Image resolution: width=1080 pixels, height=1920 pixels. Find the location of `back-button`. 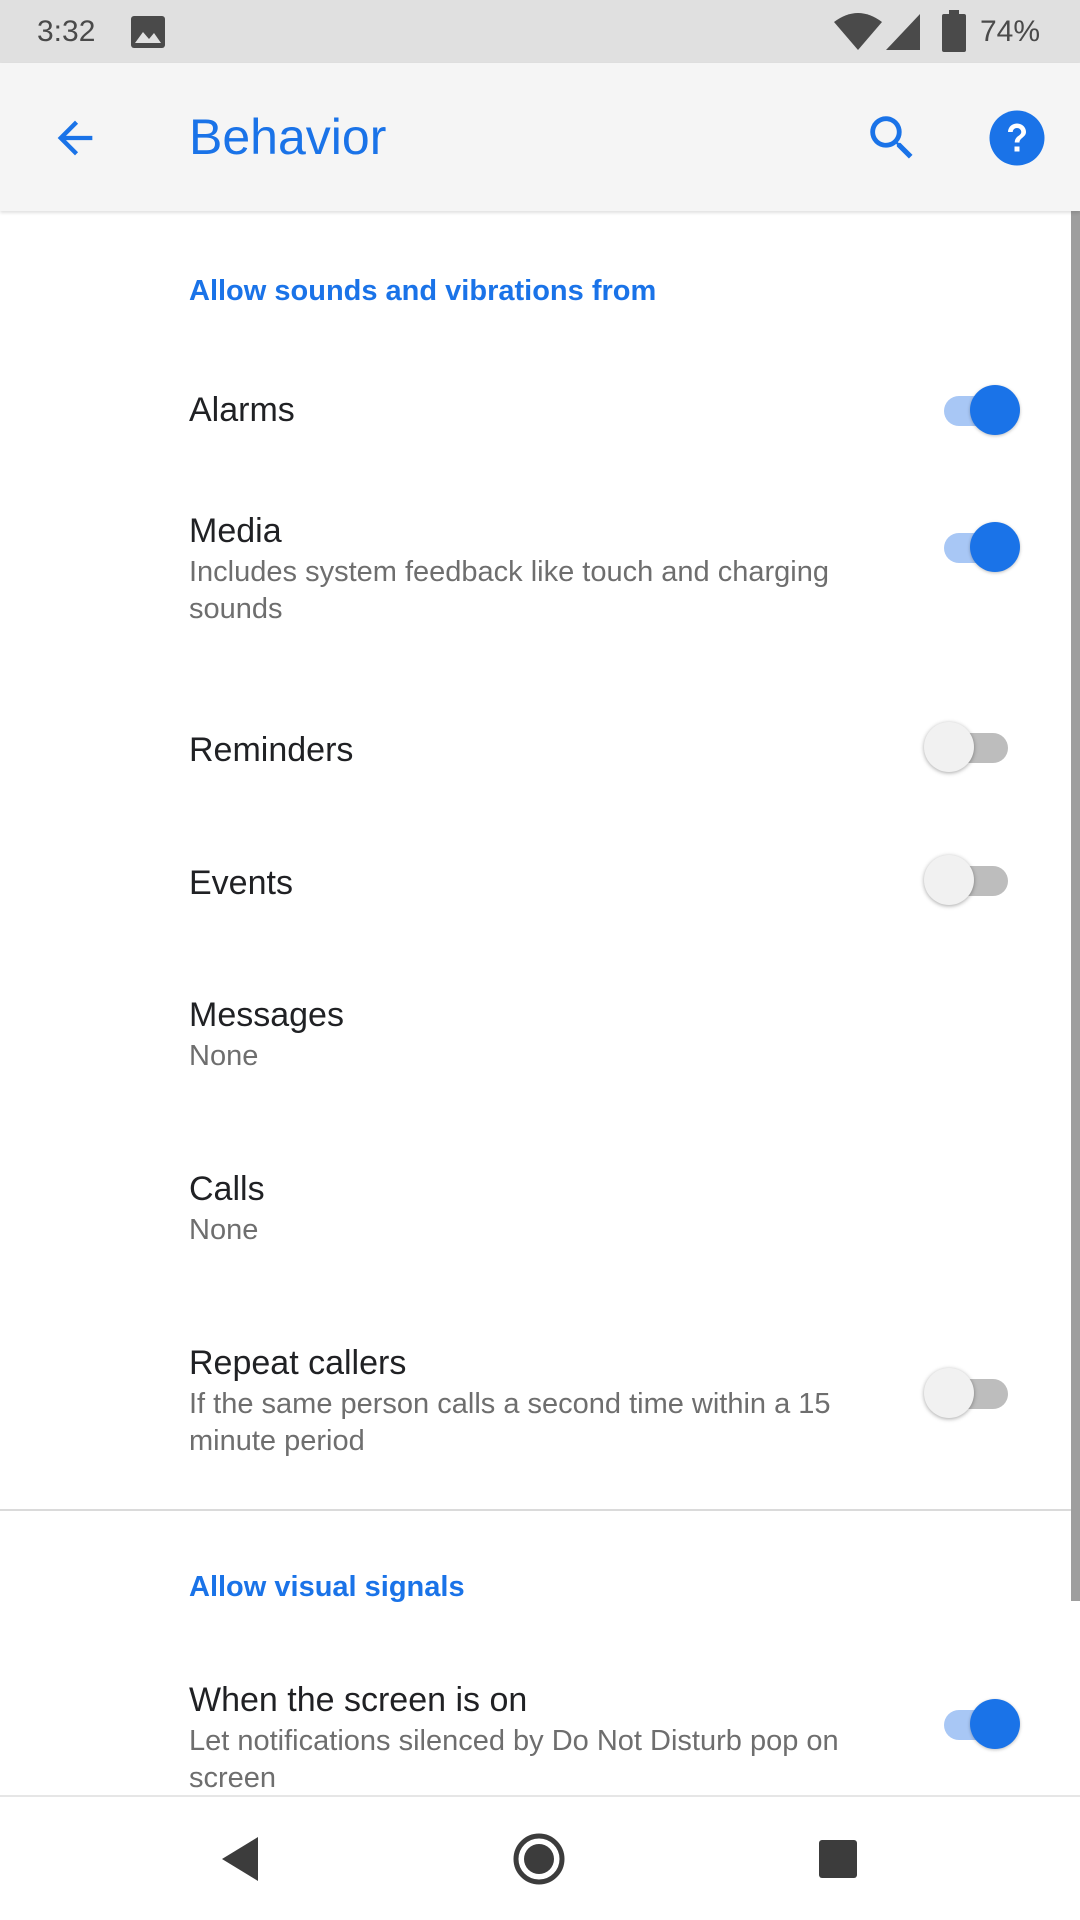

back-button is located at coordinates (75, 138).